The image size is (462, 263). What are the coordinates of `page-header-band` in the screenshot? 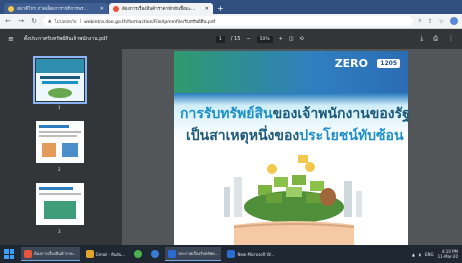 It's located at (291, 72).